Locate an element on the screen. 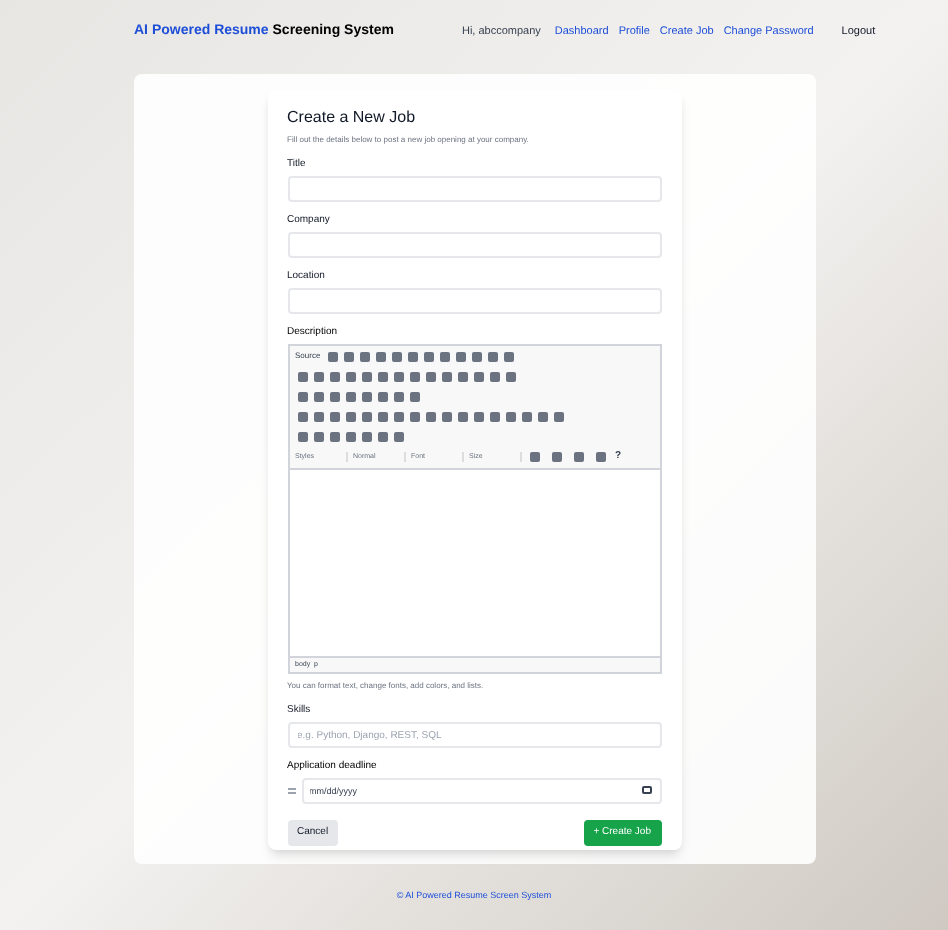  list-icon is located at coordinates (291, 791).